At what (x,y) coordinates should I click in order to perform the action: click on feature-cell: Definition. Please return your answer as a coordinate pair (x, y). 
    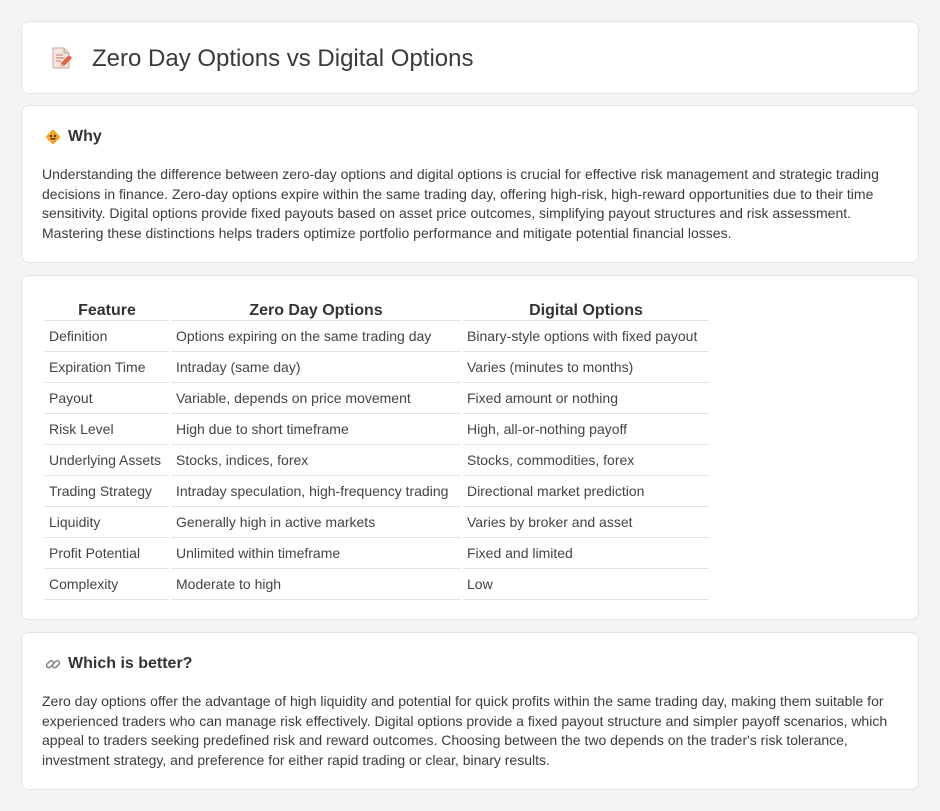
    Looking at the image, I should click on (107, 336).